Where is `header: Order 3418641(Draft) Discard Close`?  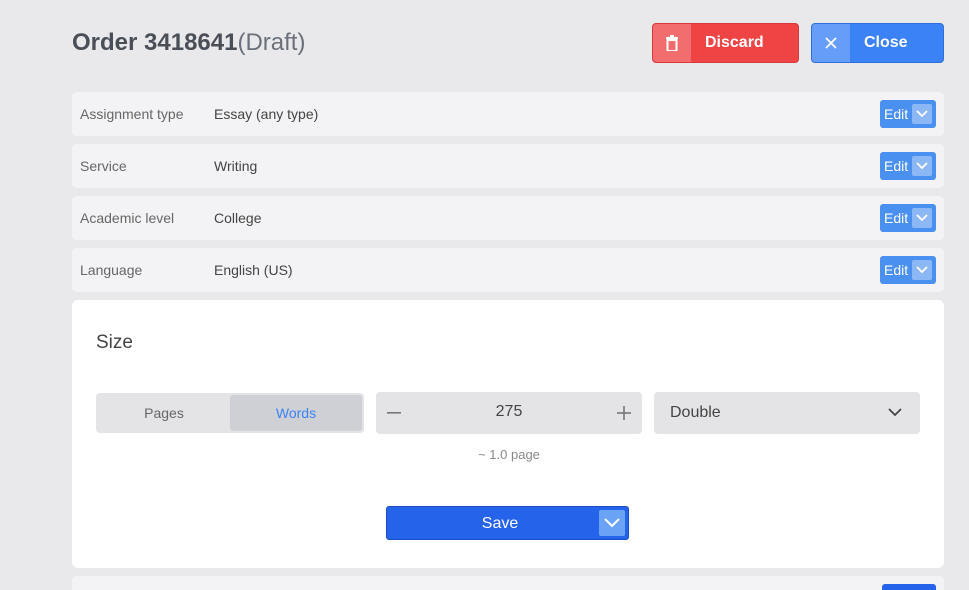 header: Order 3418641(Draft) Discard Close is located at coordinates (508, 43).